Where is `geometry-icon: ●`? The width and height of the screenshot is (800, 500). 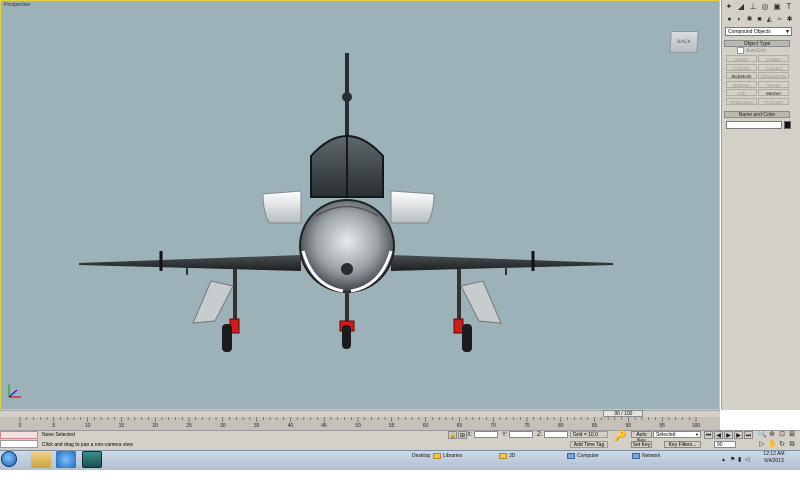 geometry-icon: ● is located at coordinates (729, 19).